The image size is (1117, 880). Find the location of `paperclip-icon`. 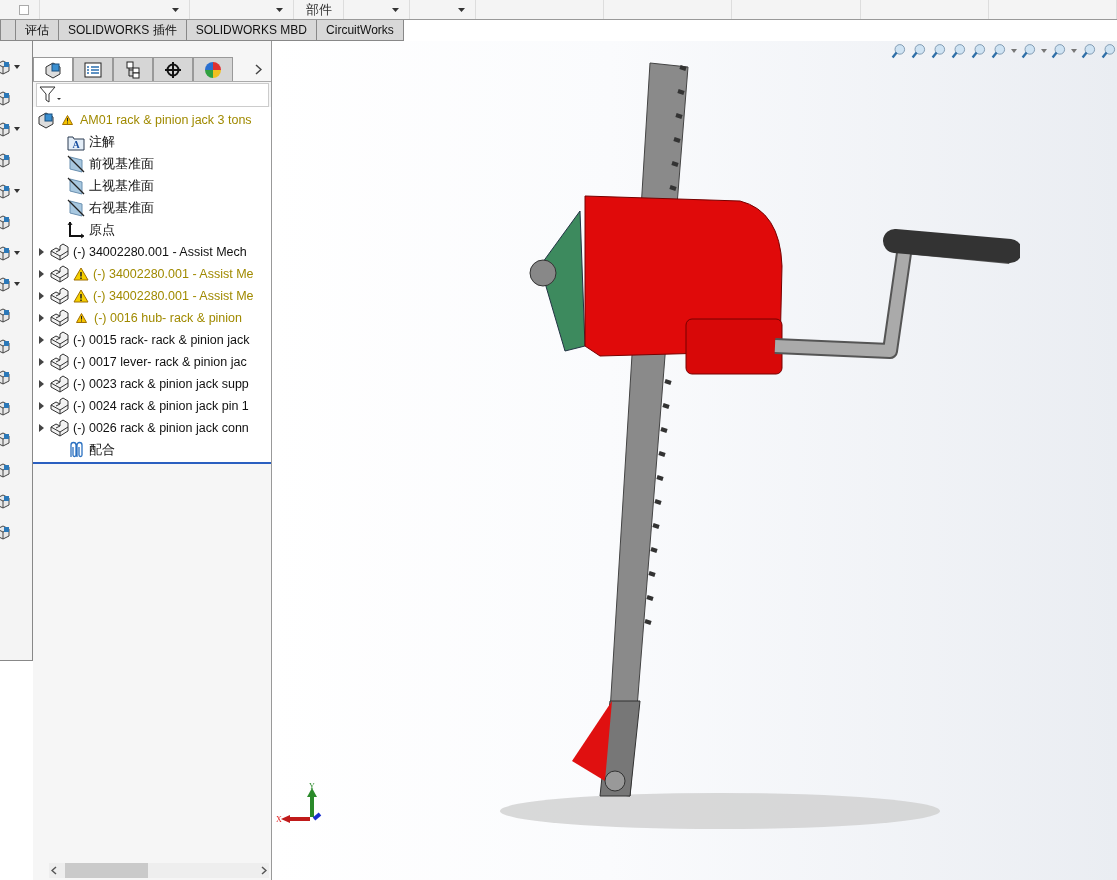

paperclip-icon is located at coordinates (76, 450).